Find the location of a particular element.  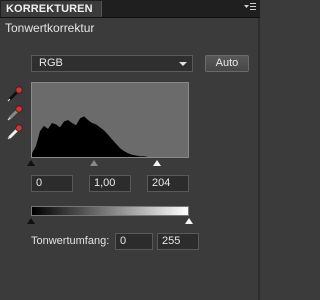

panel-menu-icon is located at coordinates (250, 8).